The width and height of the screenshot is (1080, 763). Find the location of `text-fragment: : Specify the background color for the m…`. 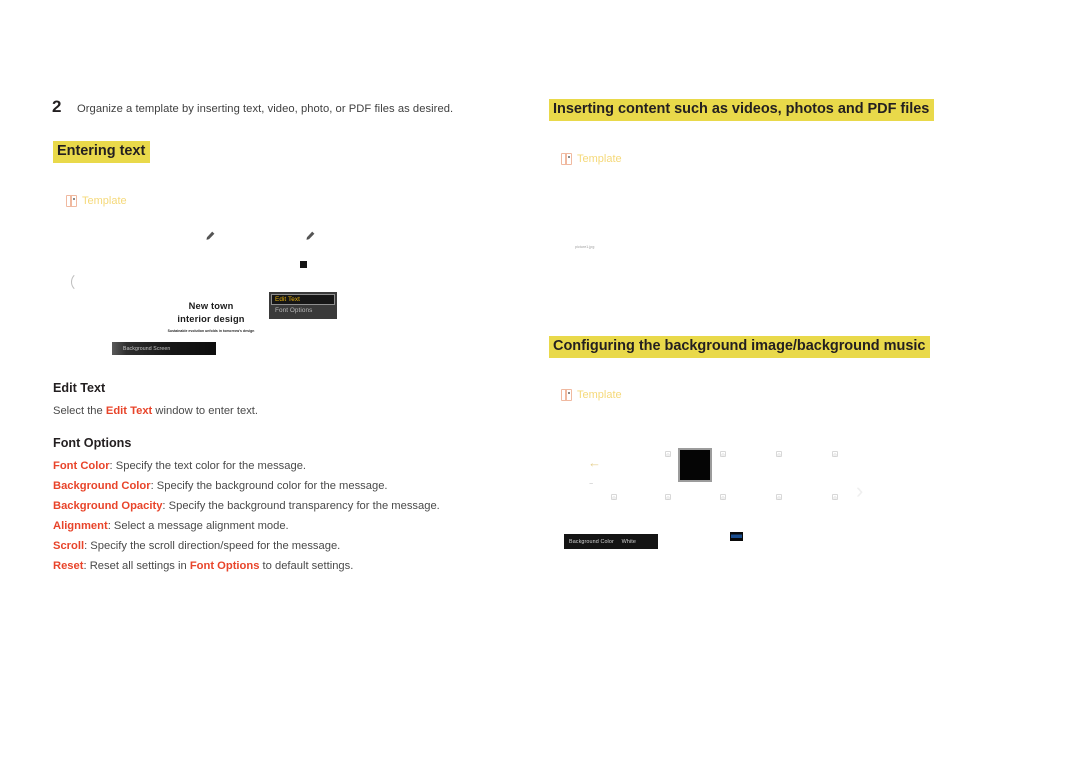

text-fragment: : Specify the background color for the m… is located at coordinates (269, 486).